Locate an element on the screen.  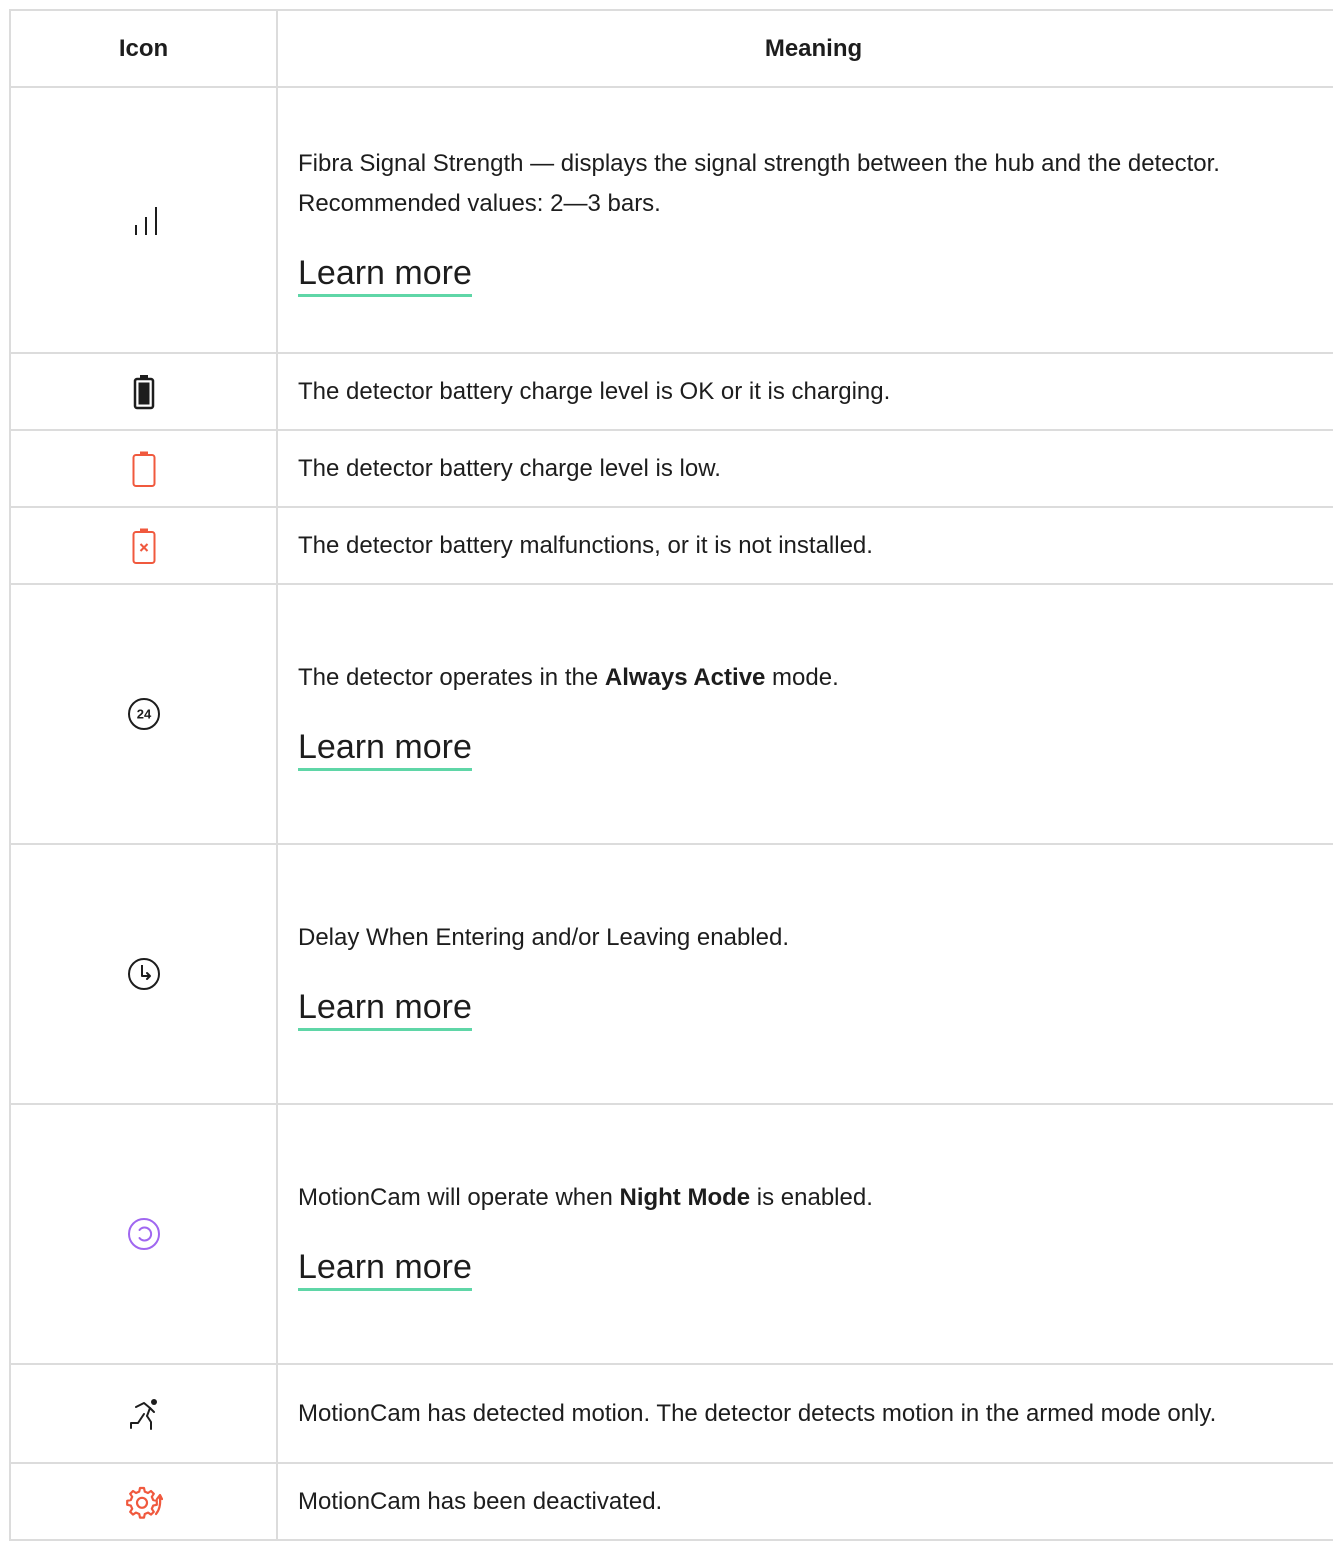
motion-detected-icon is located at coordinates (143, 1414).